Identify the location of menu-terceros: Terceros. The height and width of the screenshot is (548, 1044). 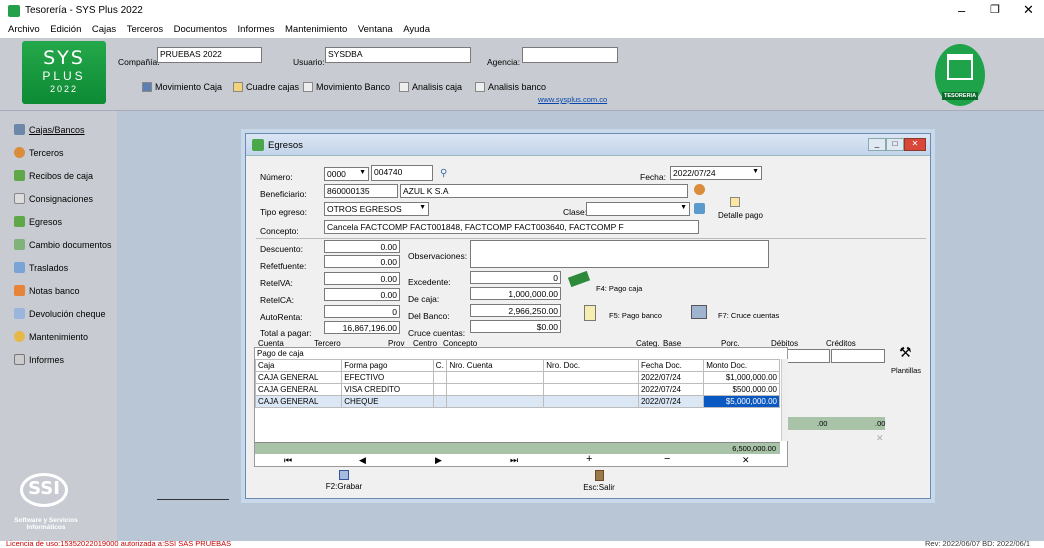
(145, 29).